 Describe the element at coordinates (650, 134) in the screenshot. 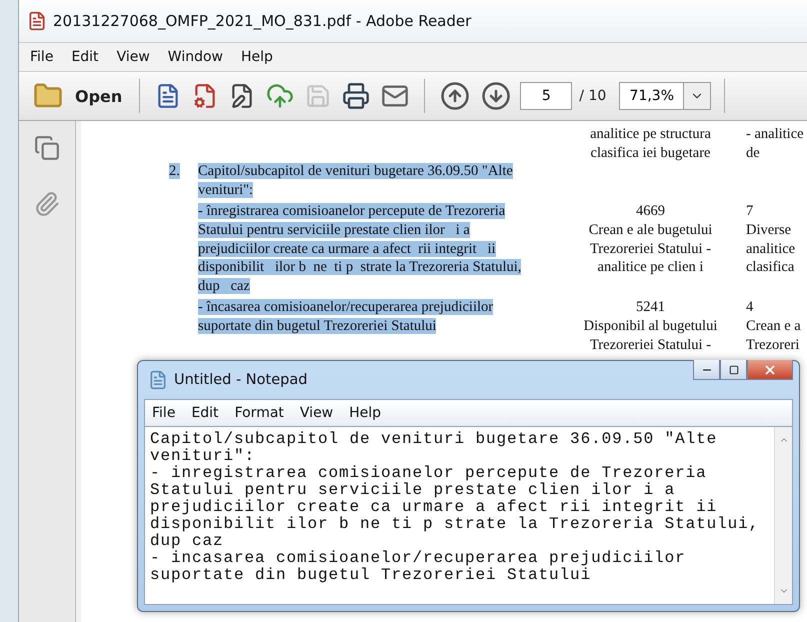

I see `table-cell-text: analitice pe structura` at that location.